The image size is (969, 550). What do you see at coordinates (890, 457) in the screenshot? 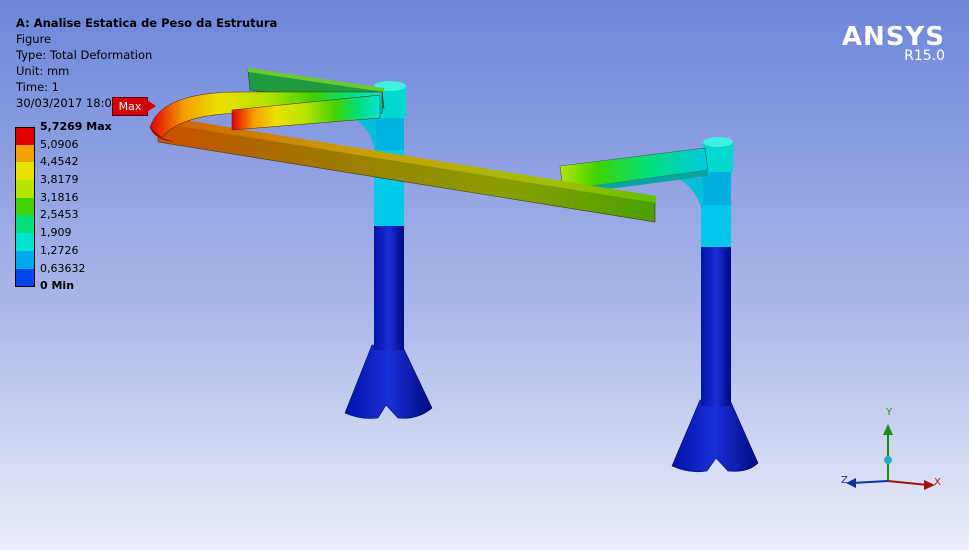
I see `triad-axes-icon` at bounding box center [890, 457].